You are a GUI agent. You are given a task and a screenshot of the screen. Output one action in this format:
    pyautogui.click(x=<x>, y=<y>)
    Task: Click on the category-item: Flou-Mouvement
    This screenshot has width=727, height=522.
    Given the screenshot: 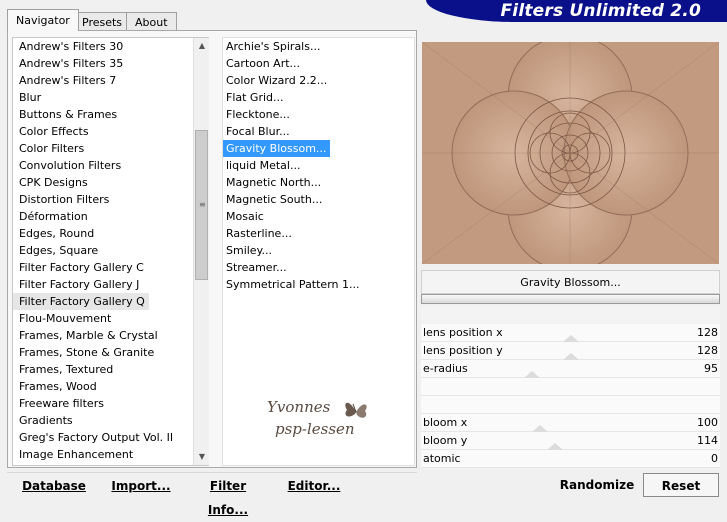 What is the action you would take?
    pyautogui.click(x=103, y=318)
    